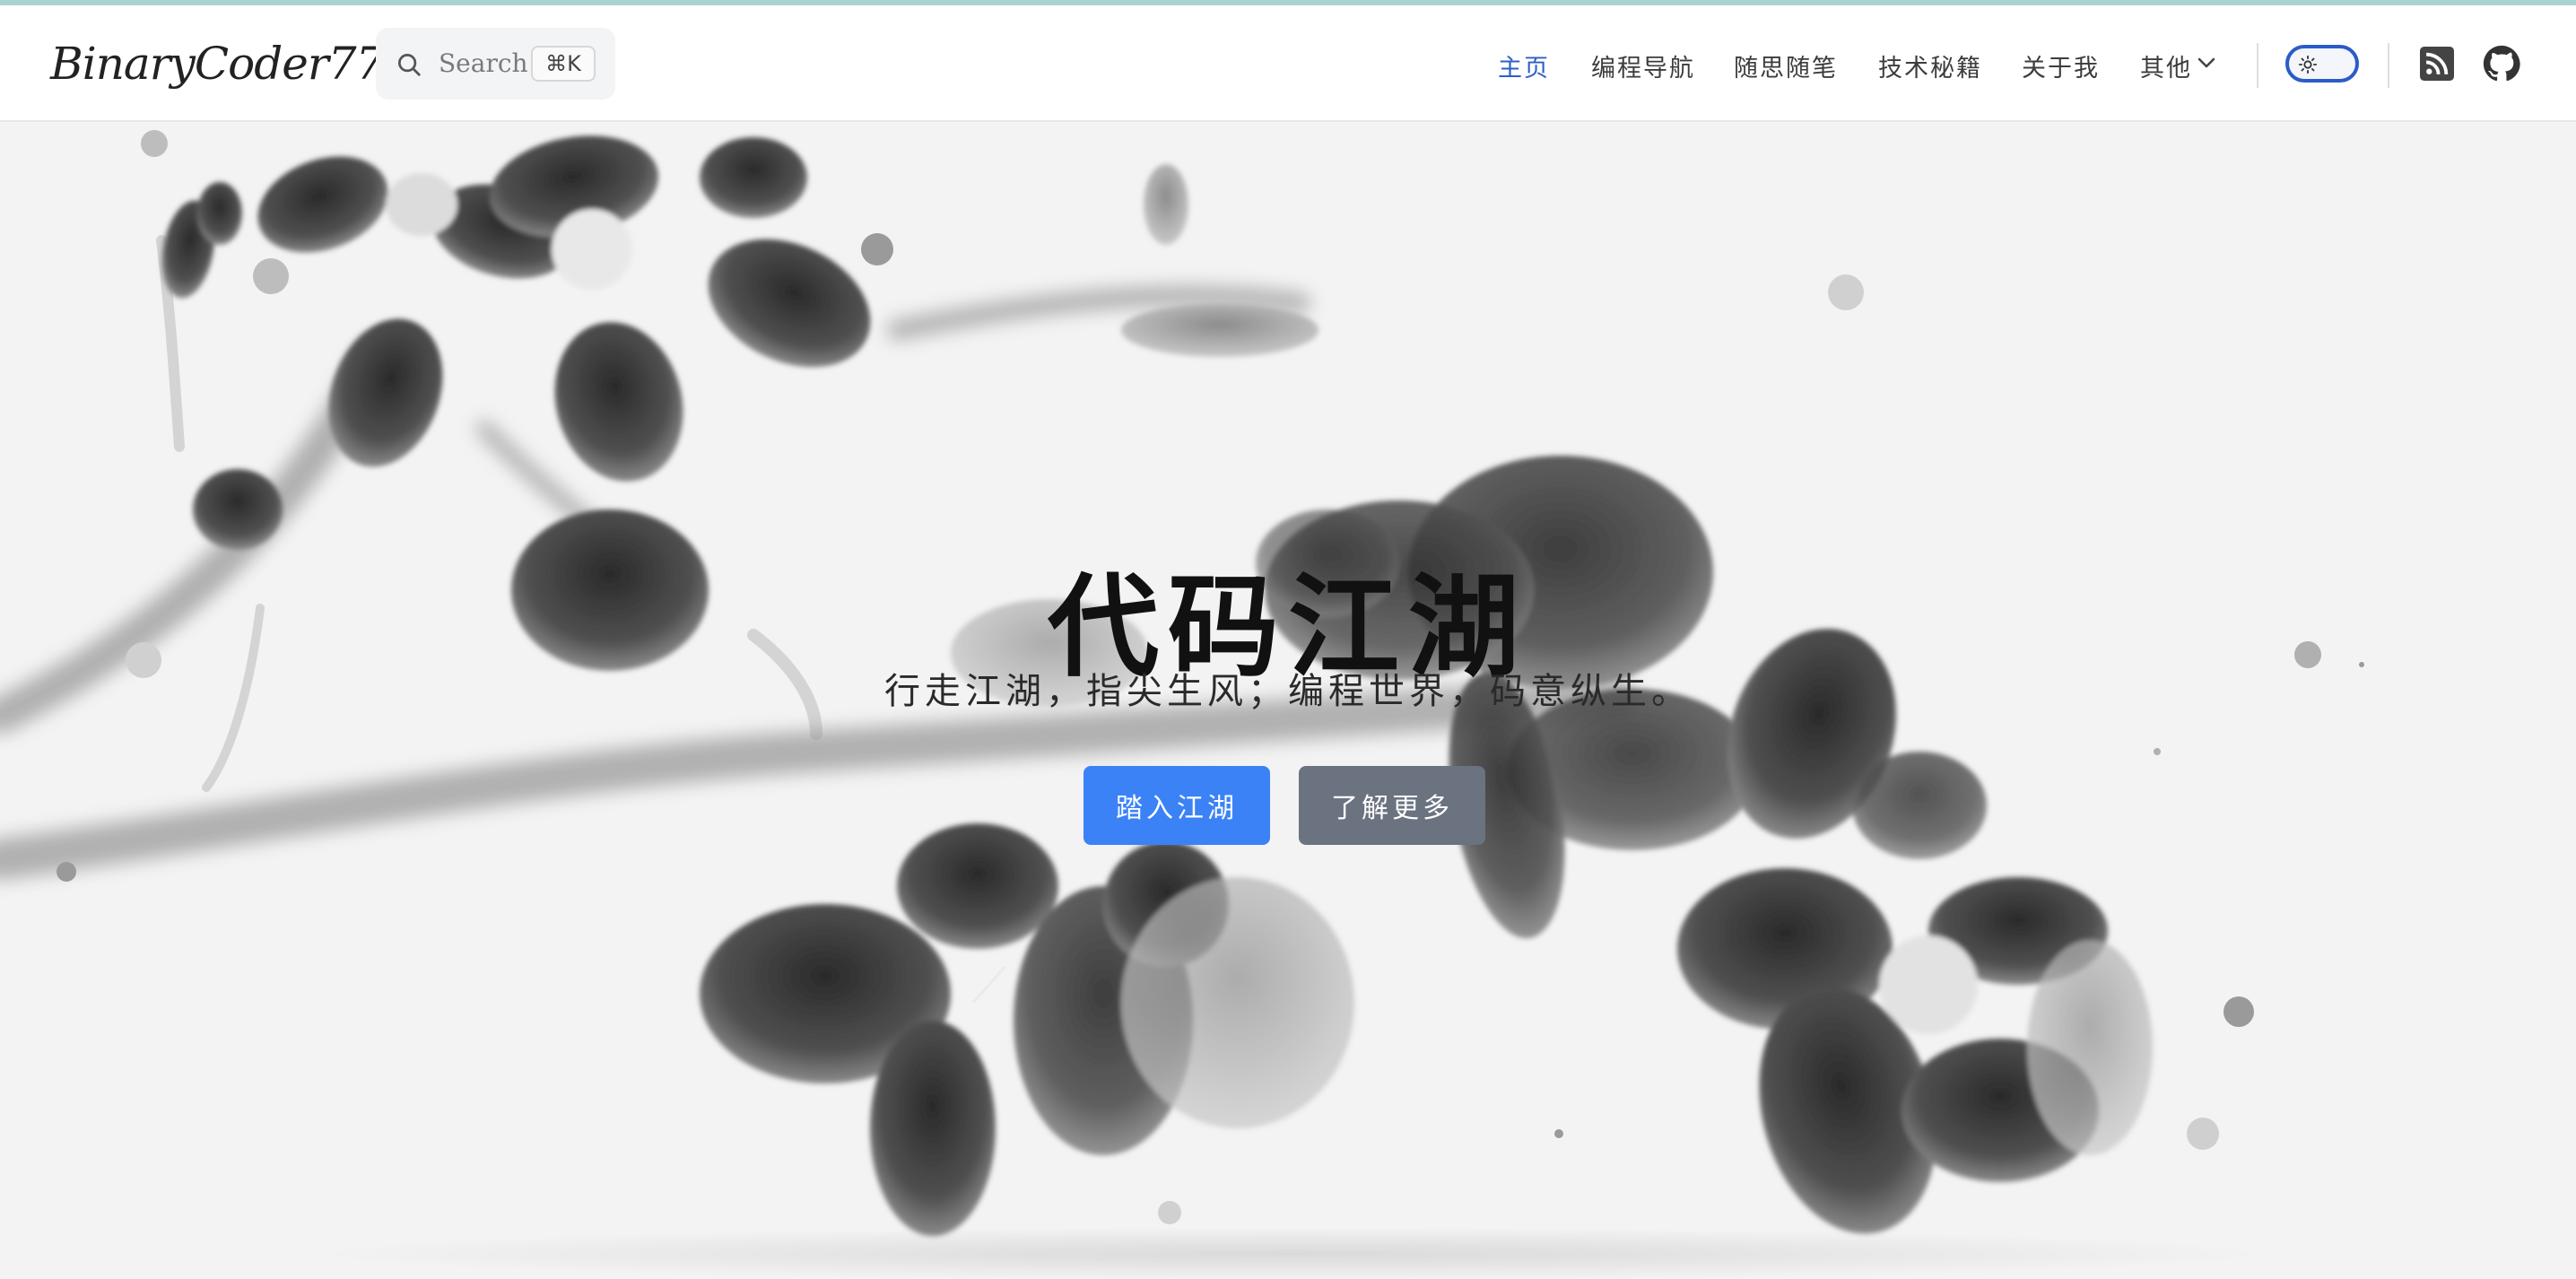  I want to click on main-nav: 主页 编程导航 随思随笔 技术秘籍 关于我 其他, so click(1288, 63).